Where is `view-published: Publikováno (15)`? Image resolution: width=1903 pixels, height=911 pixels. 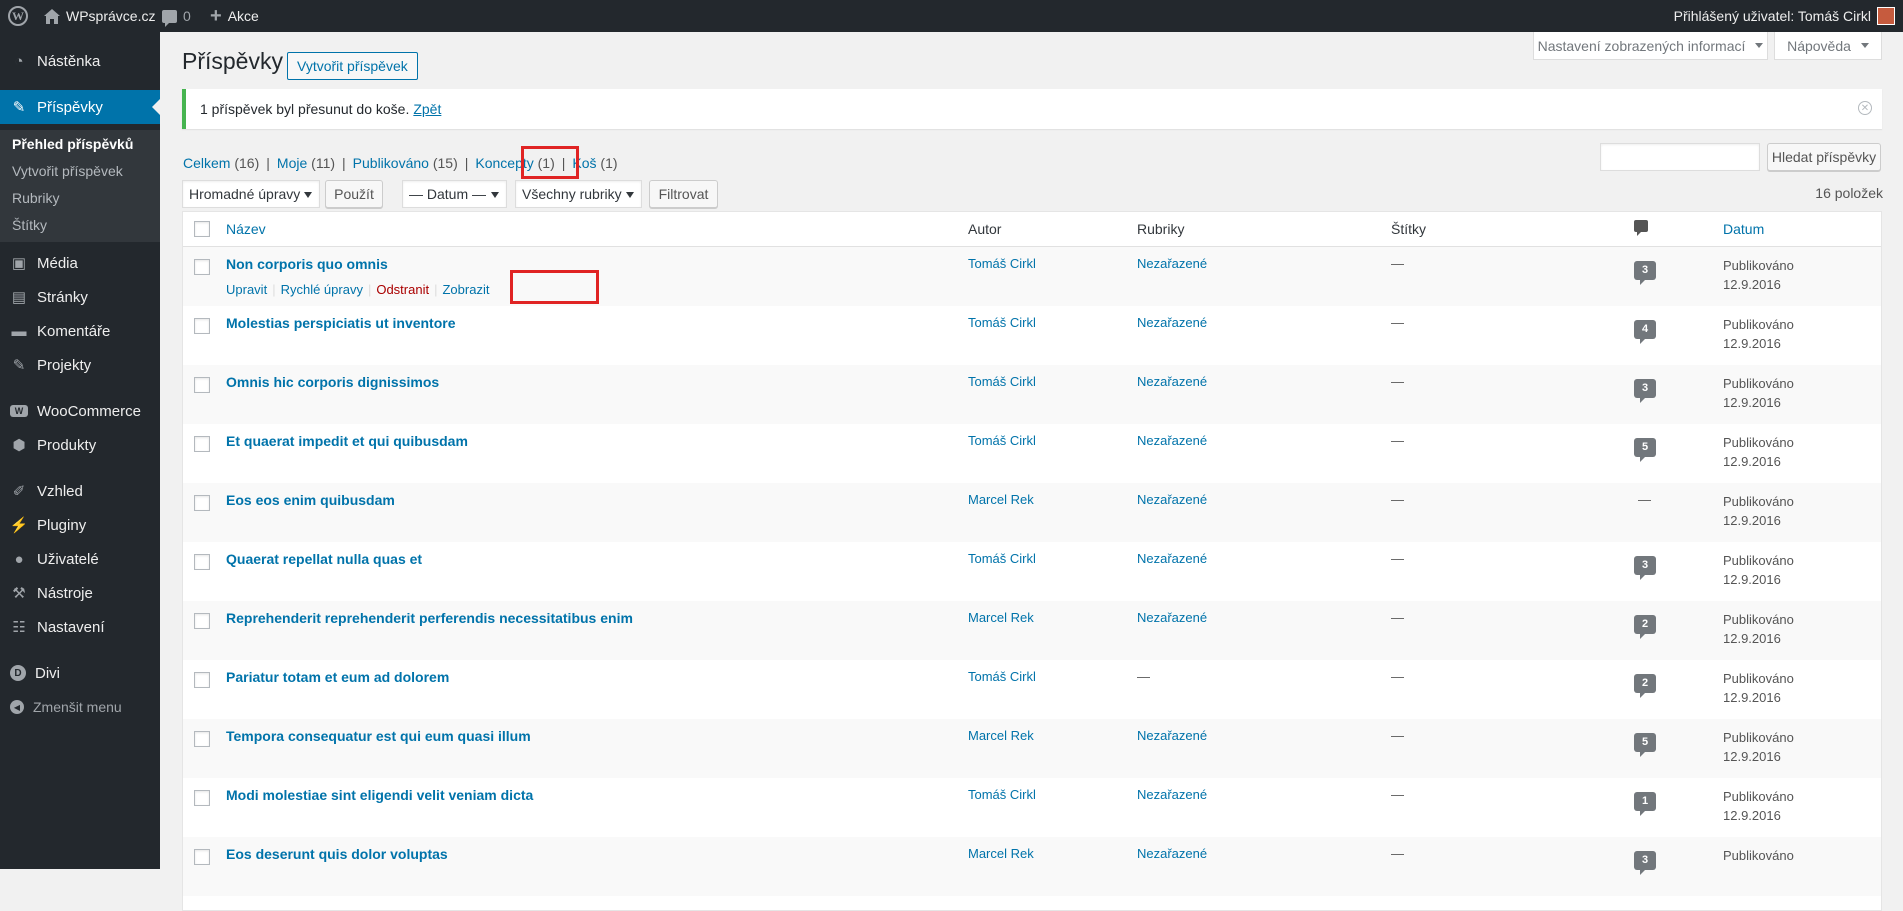 view-published: Publikováno (15) is located at coordinates (405, 163).